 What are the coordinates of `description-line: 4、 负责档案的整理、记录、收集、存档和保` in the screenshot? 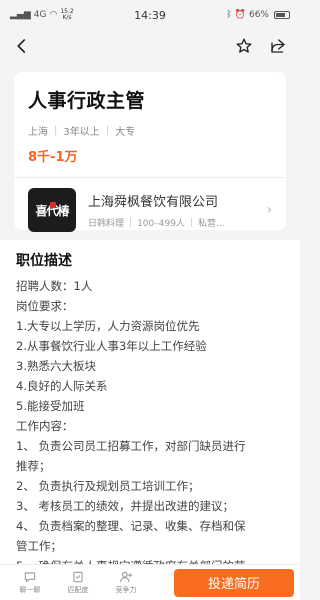 It's located at (131, 526).